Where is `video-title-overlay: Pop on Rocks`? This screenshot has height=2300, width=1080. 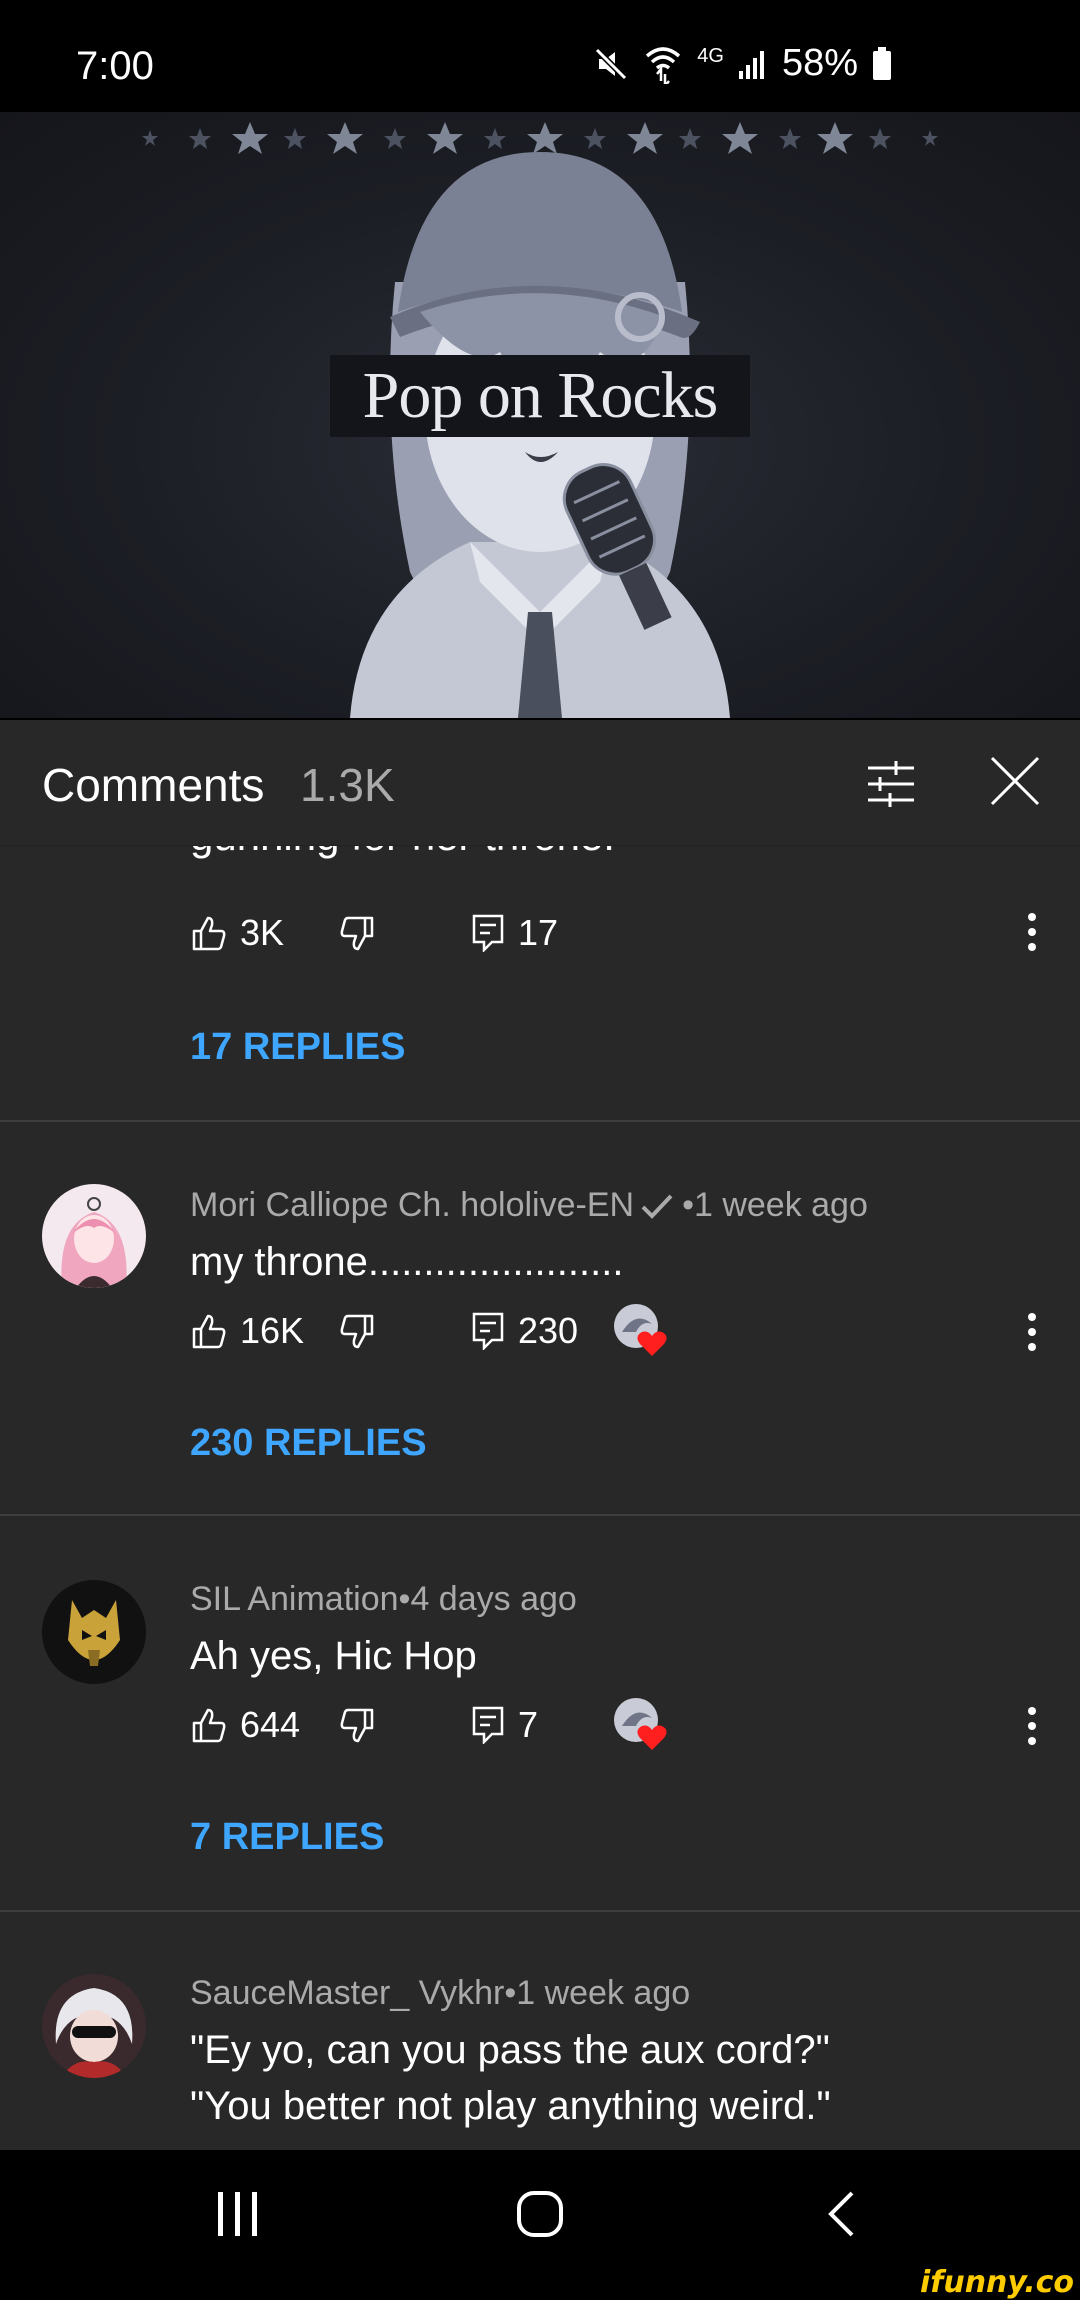
video-title-overlay: Pop on Rocks is located at coordinates (540, 396).